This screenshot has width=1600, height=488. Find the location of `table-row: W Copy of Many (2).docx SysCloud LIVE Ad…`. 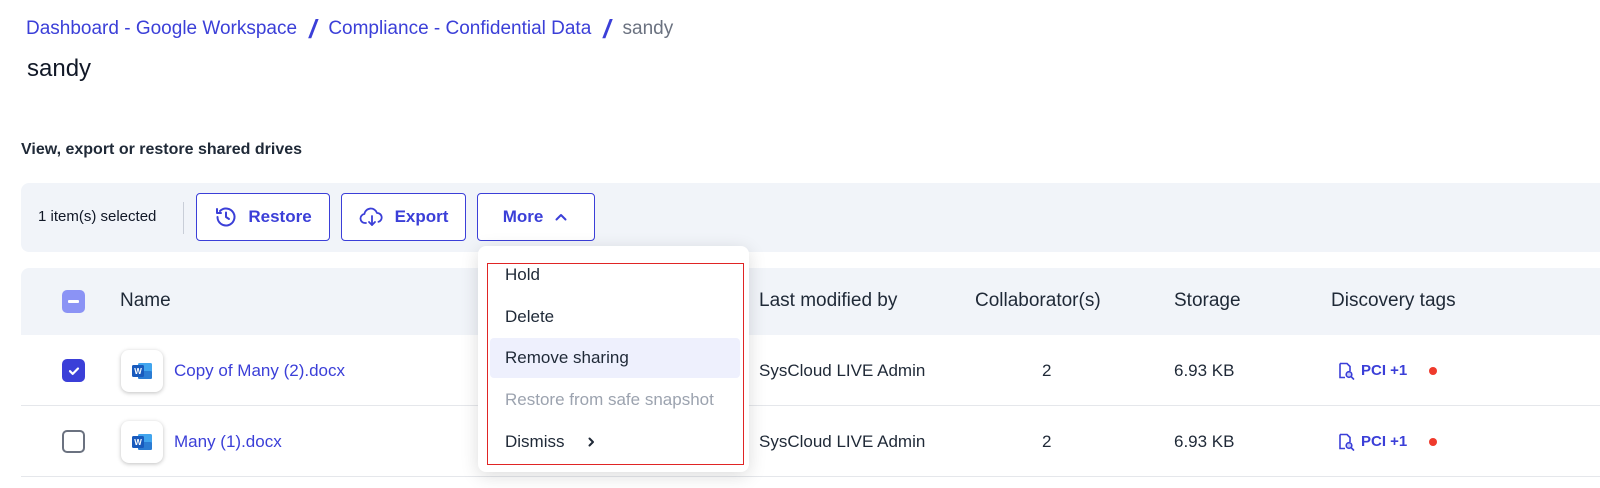

table-row: W Copy of Many (2).docx SysCloud LIVE Ad… is located at coordinates (810, 370).